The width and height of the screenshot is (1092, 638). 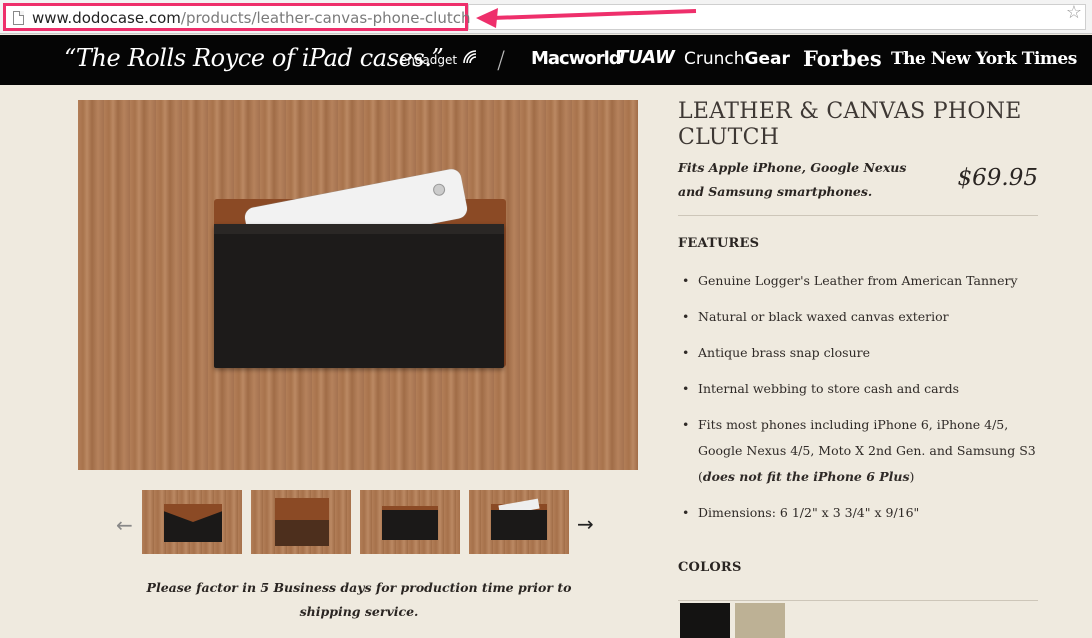 What do you see at coordinates (823, 316) in the screenshot?
I see `feature-text: Natural or black waxed canvas exterior` at bounding box center [823, 316].